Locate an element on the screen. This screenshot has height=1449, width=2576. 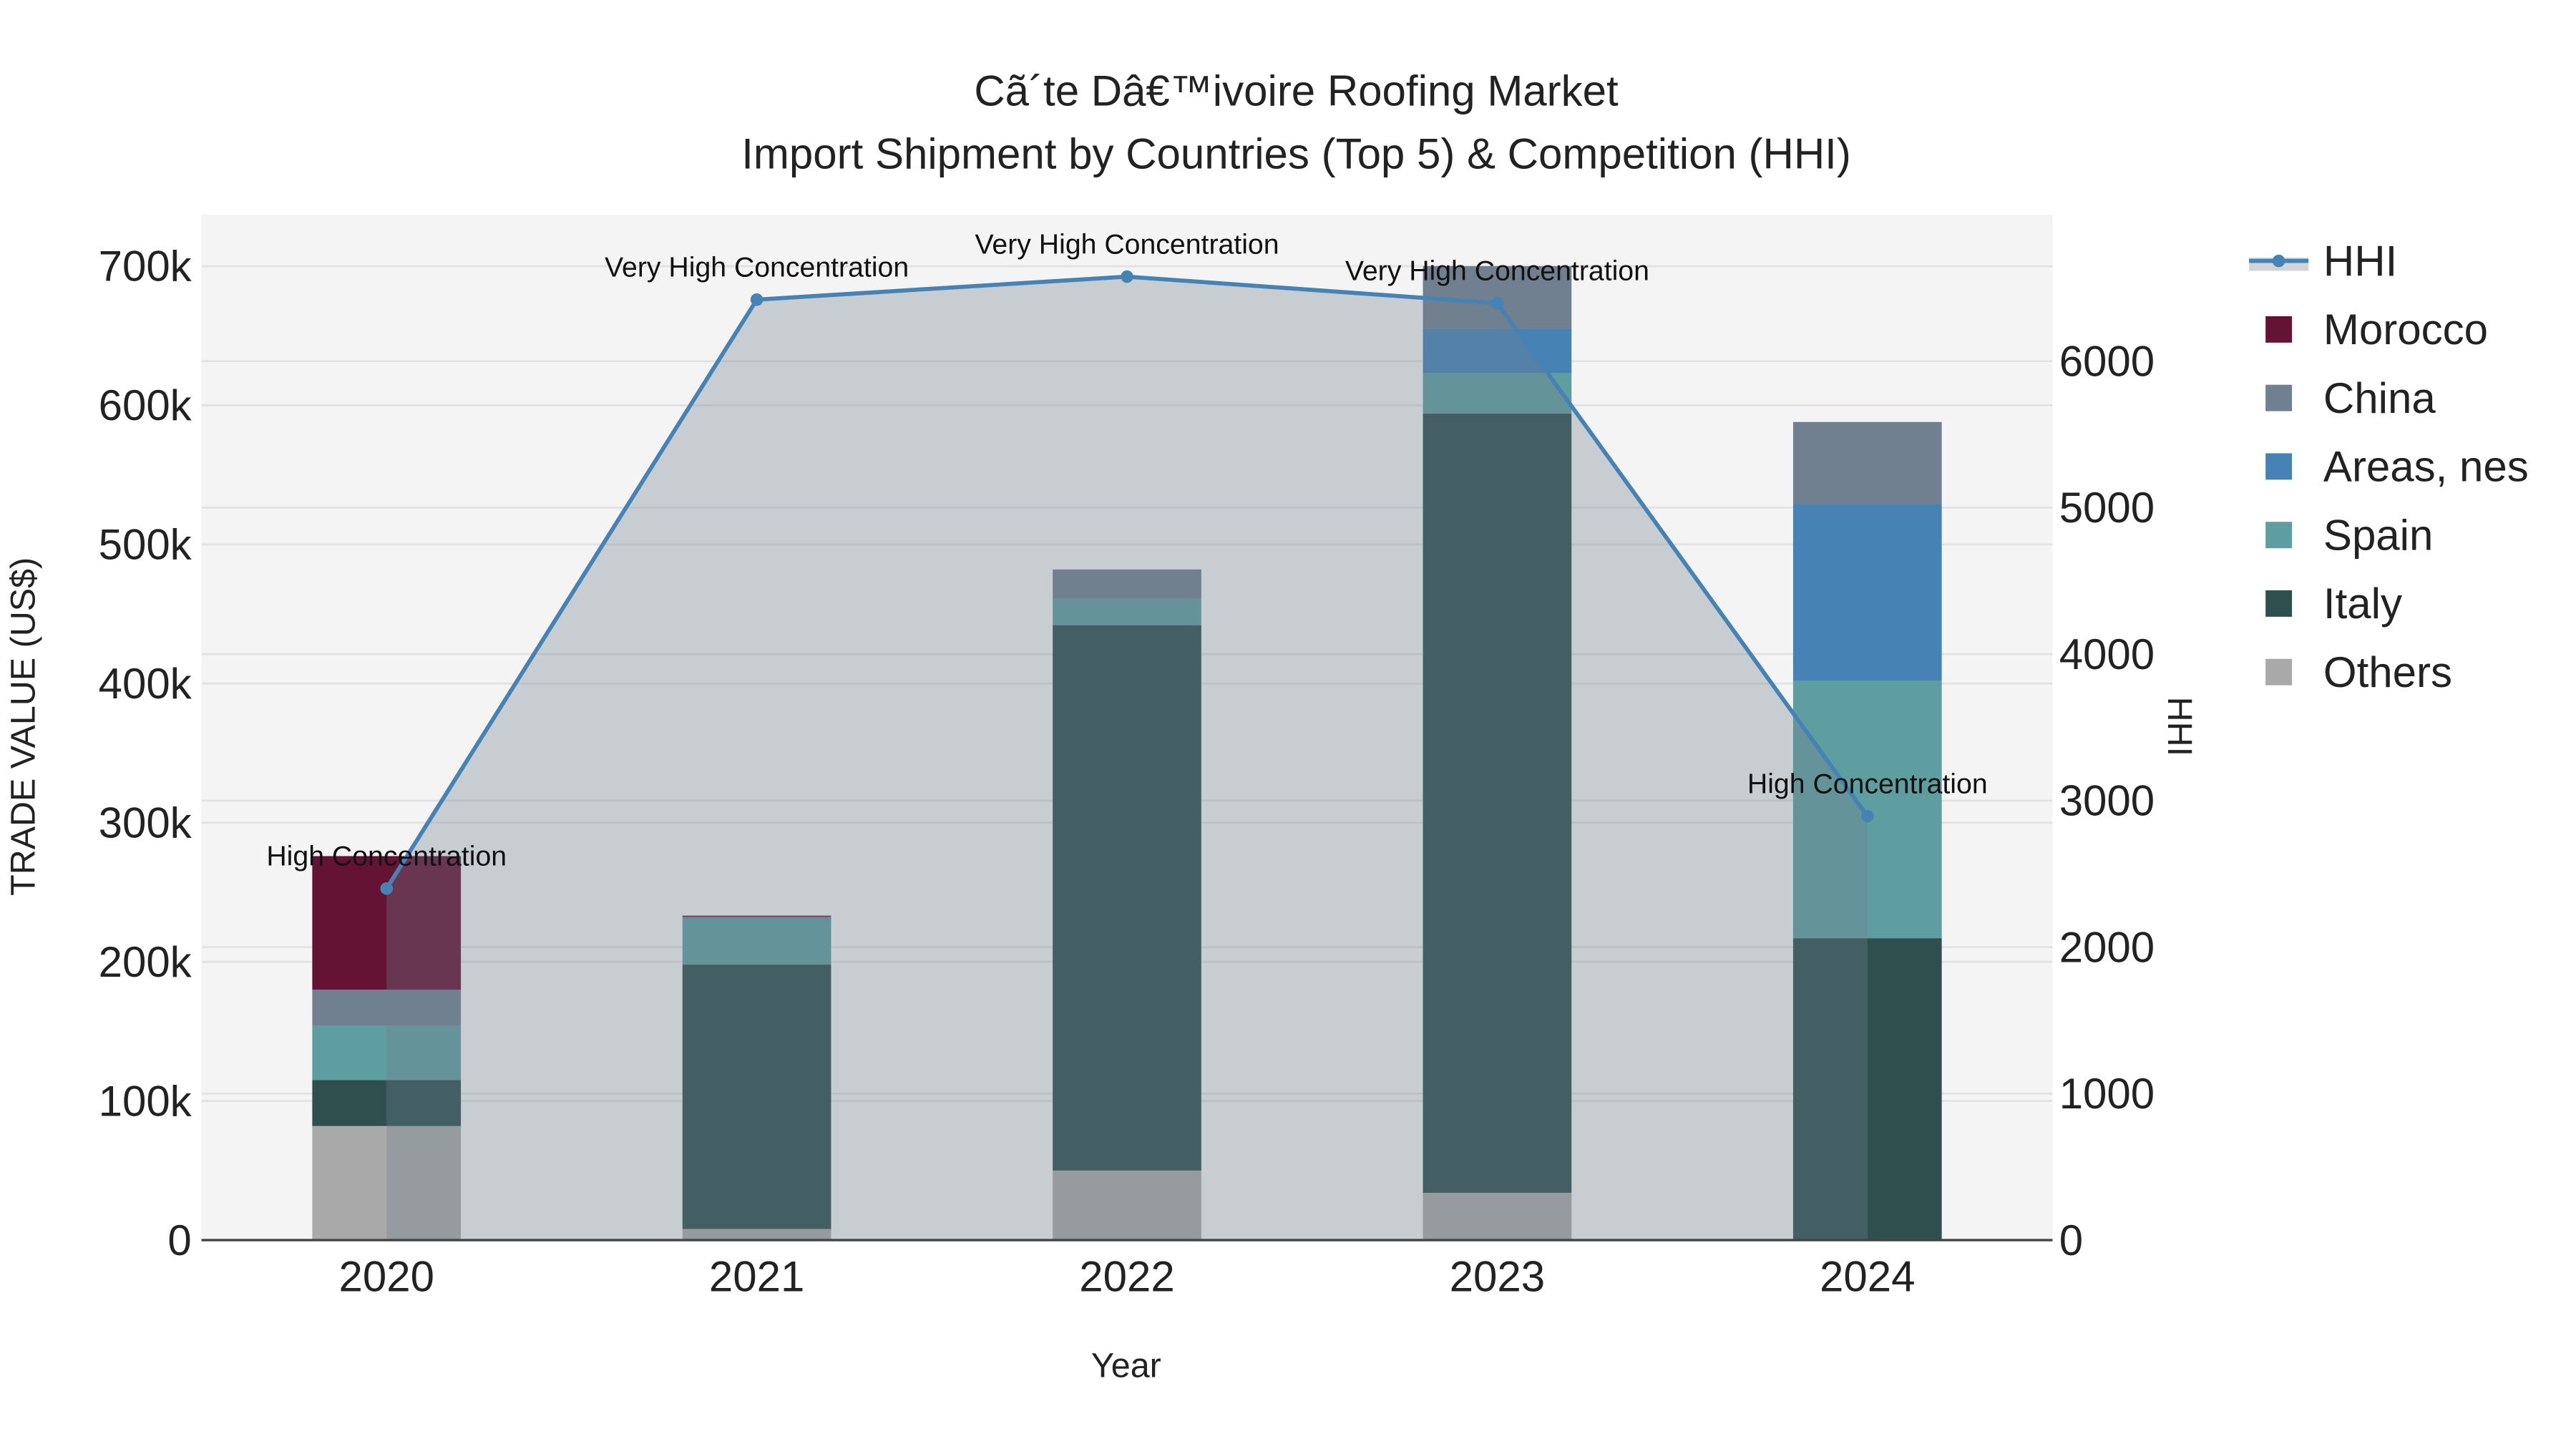
y2-tick-label: 1000 is located at coordinates (2107, 1094).